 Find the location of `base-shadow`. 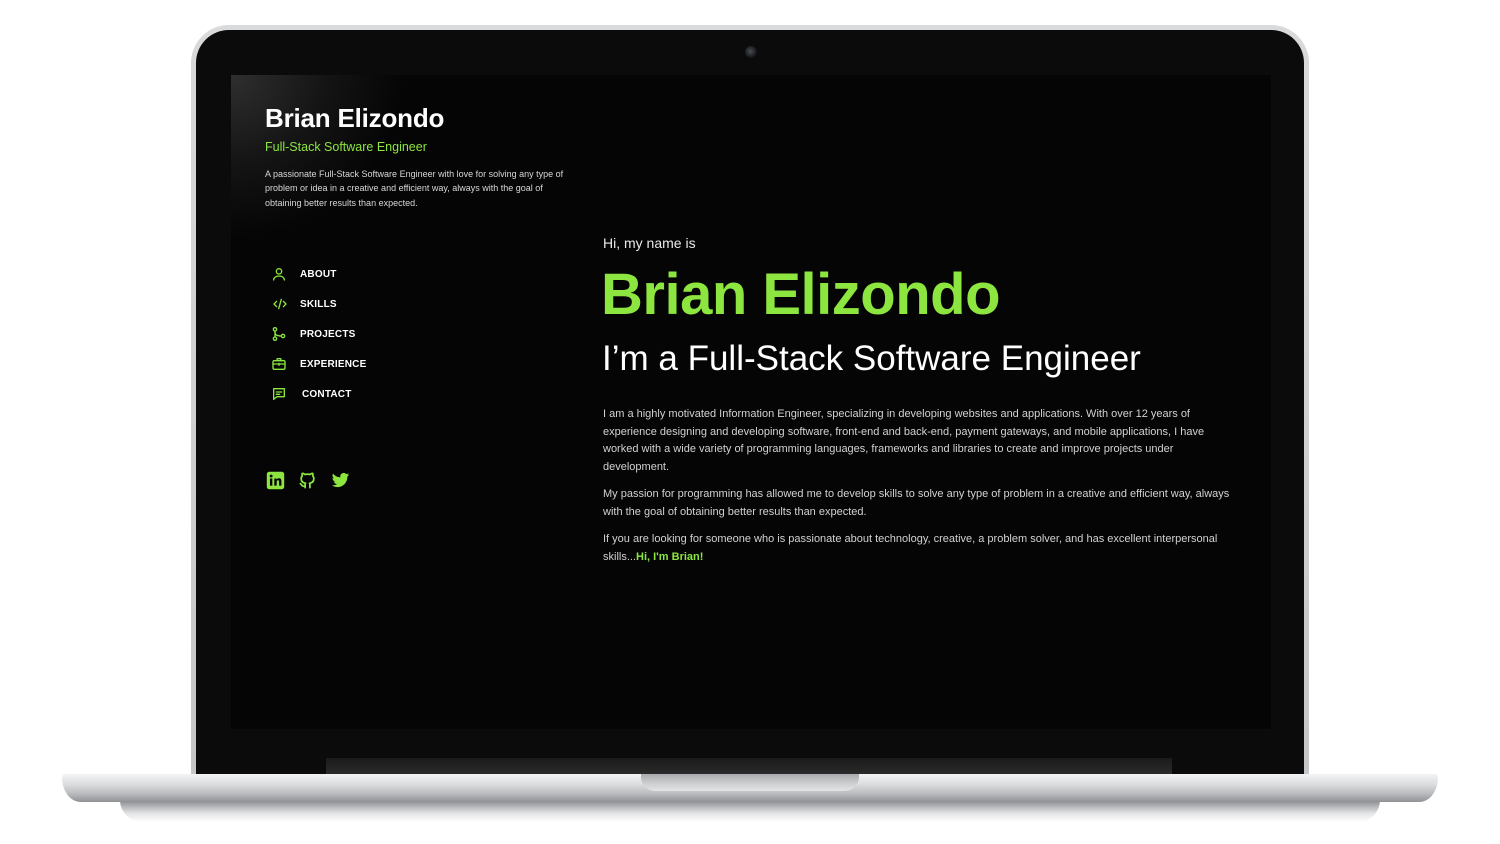

base-shadow is located at coordinates (750, 811).